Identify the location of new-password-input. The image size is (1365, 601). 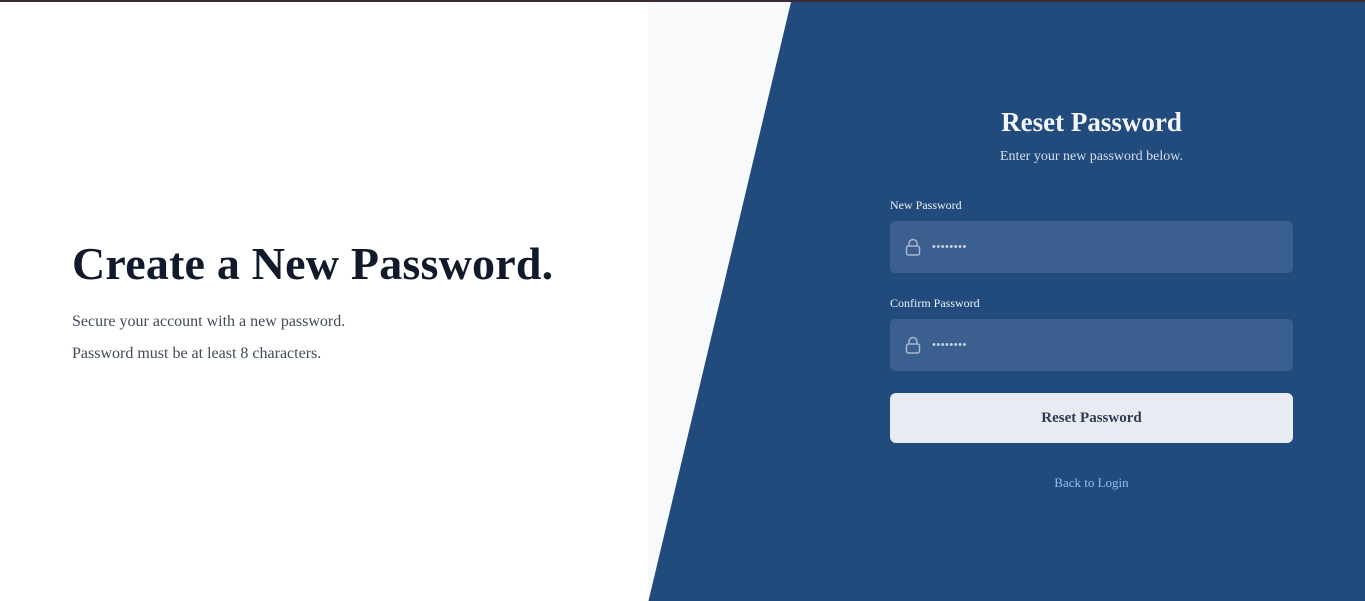
(1107, 247).